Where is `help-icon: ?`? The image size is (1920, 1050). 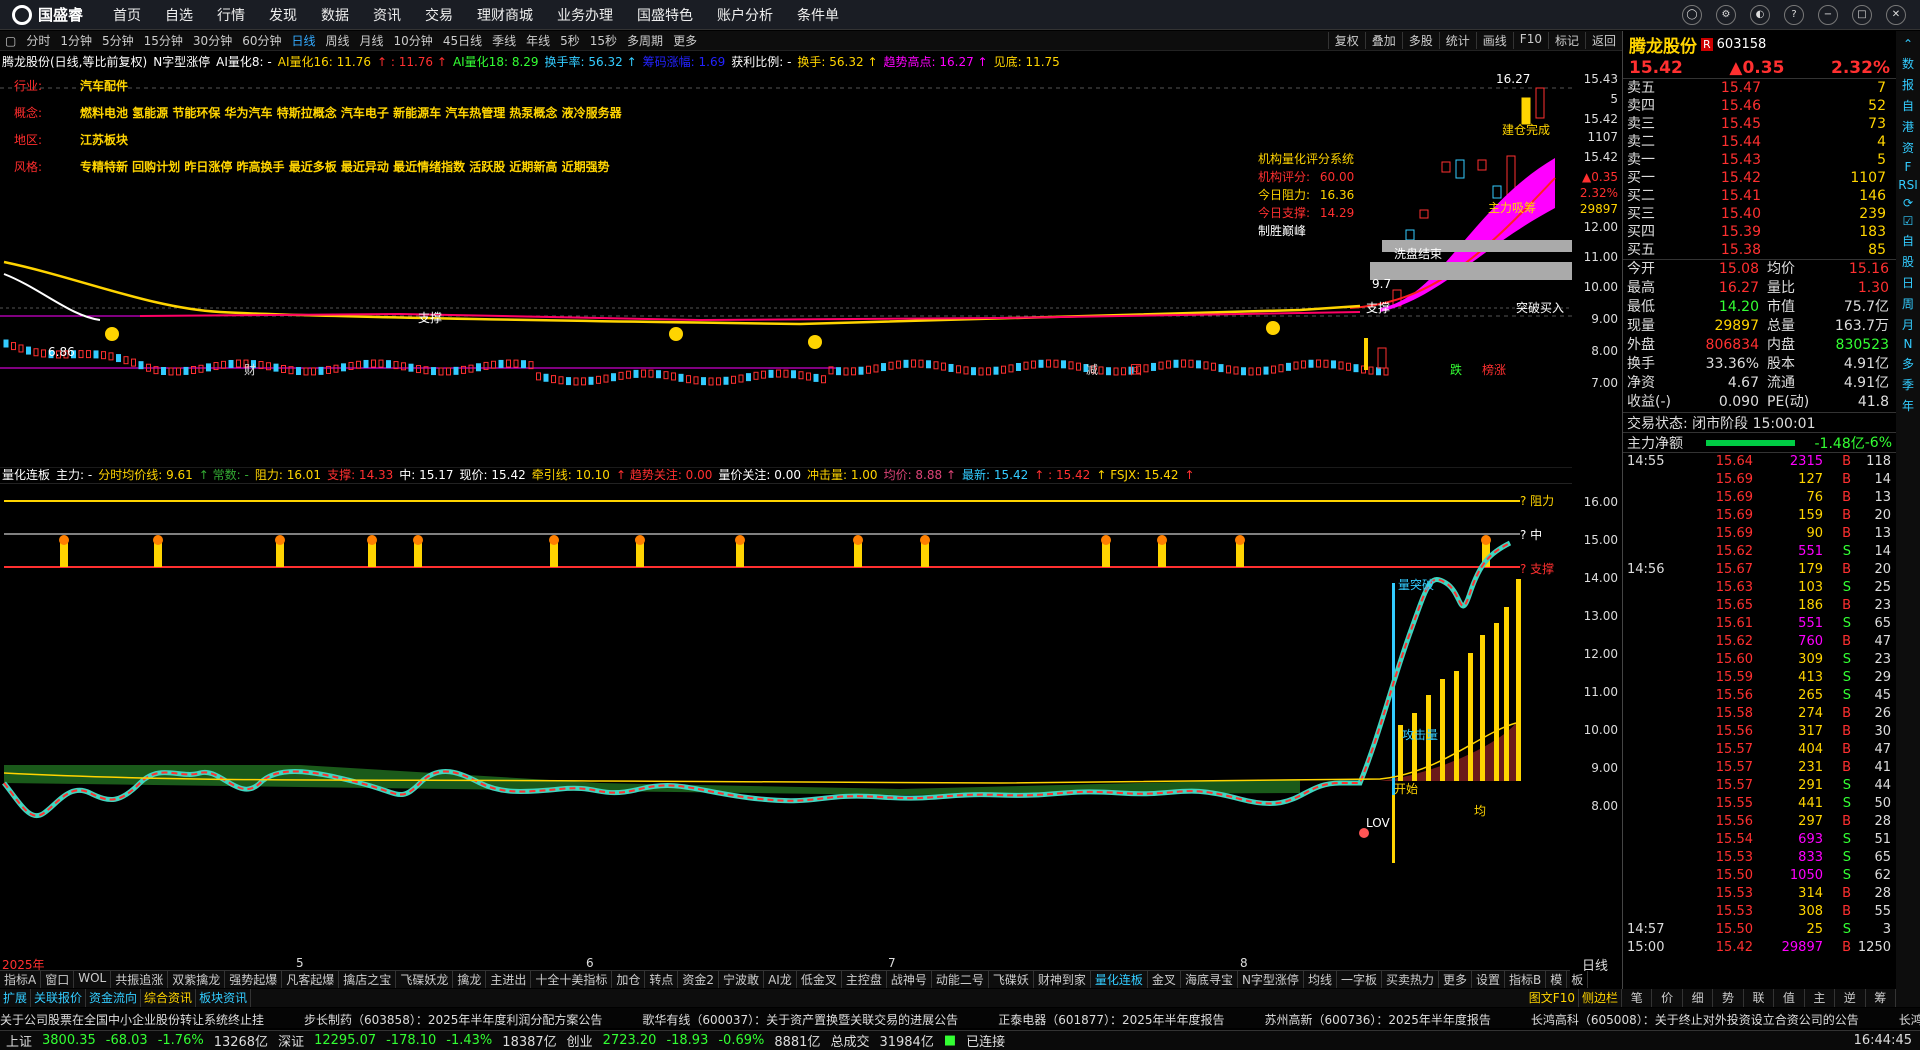 help-icon: ? is located at coordinates (1794, 14).